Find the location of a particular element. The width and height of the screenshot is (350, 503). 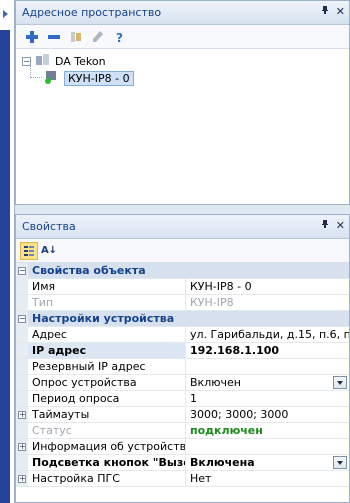

server-icon is located at coordinates (43, 61).